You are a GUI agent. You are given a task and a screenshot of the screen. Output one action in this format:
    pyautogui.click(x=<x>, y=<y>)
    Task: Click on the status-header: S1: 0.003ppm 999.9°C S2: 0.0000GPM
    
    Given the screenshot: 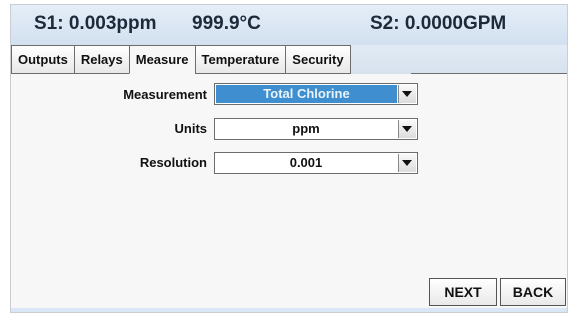 What is the action you would take?
    pyautogui.click(x=289, y=25)
    